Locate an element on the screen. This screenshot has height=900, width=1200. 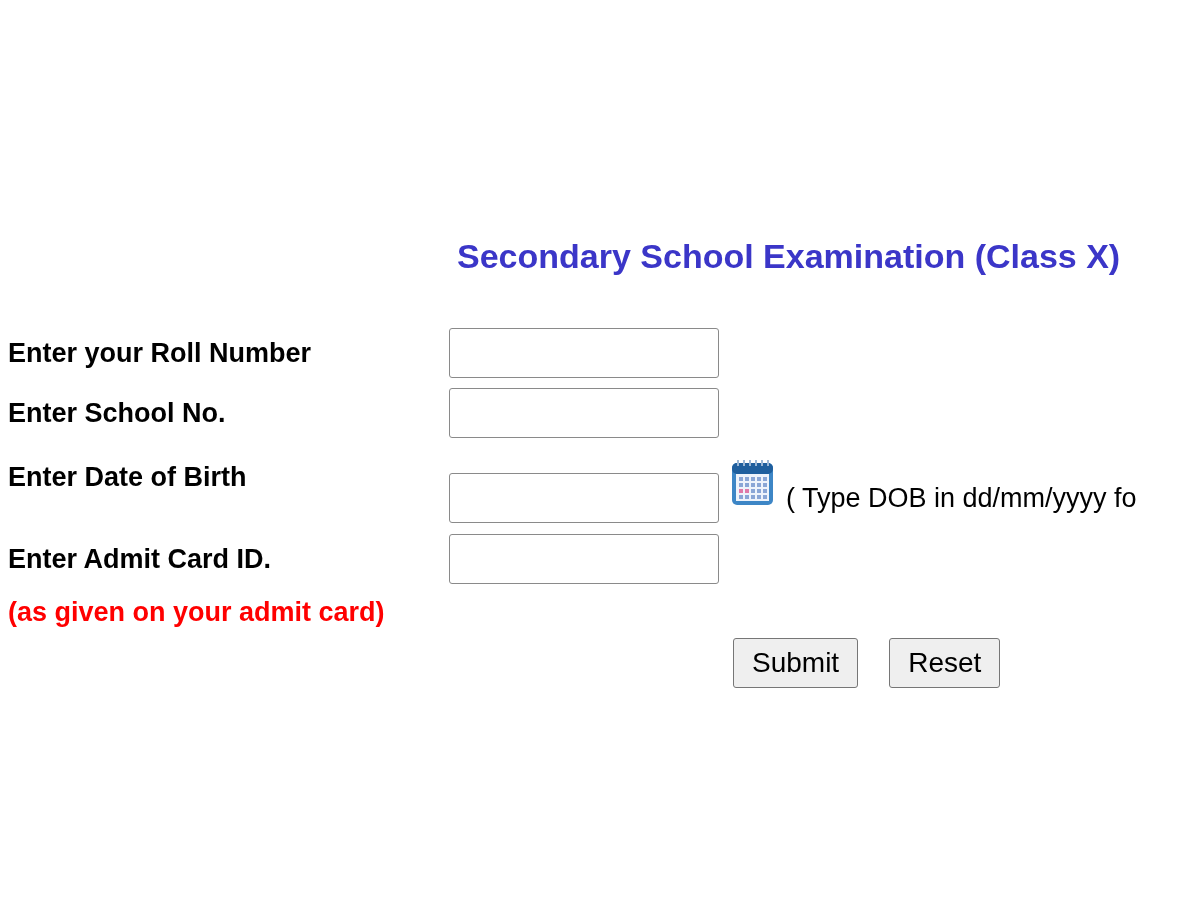
submit-button: Submit is located at coordinates (796, 663).